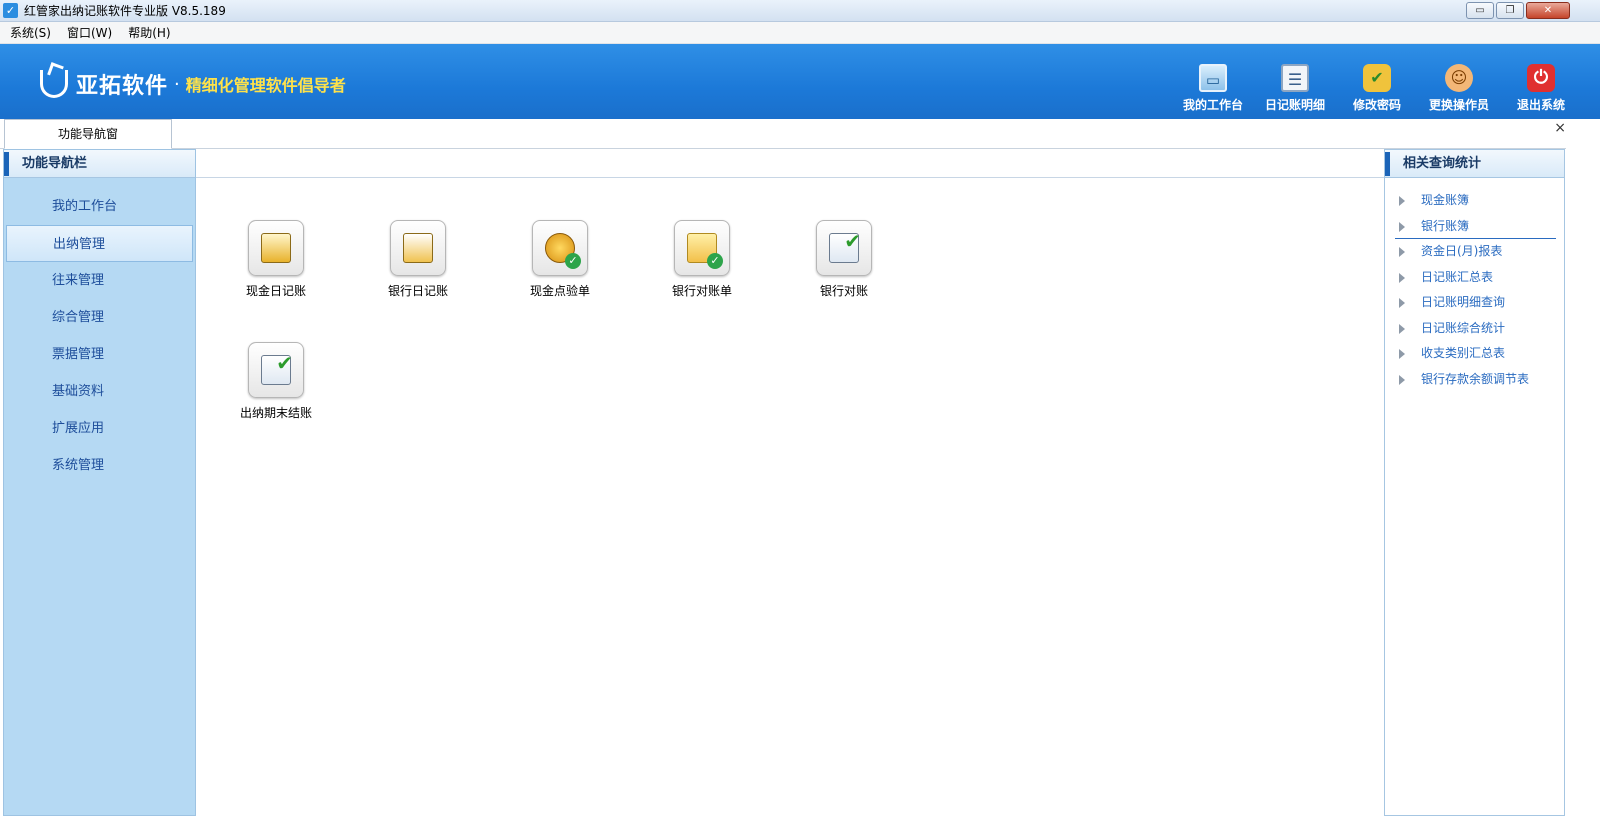  I want to click on list-icon: ☰, so click(1295, 78).